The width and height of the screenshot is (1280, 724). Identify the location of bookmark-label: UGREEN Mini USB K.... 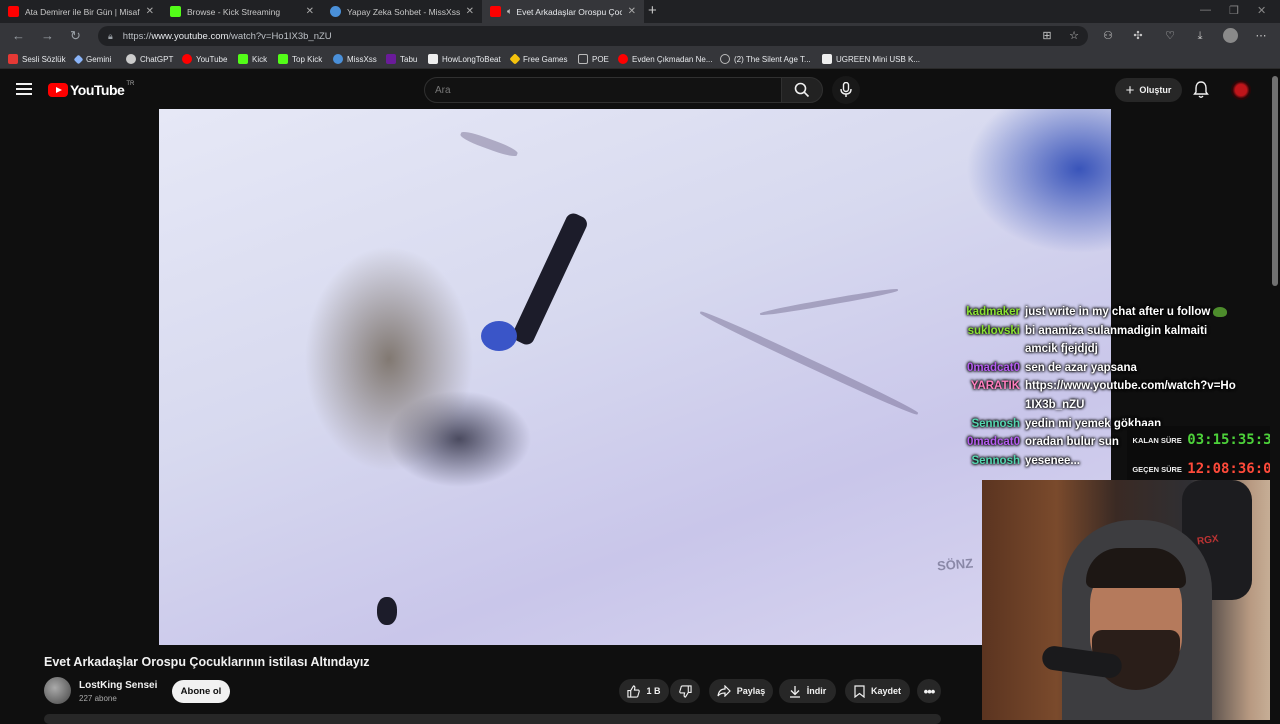
(878, 59).